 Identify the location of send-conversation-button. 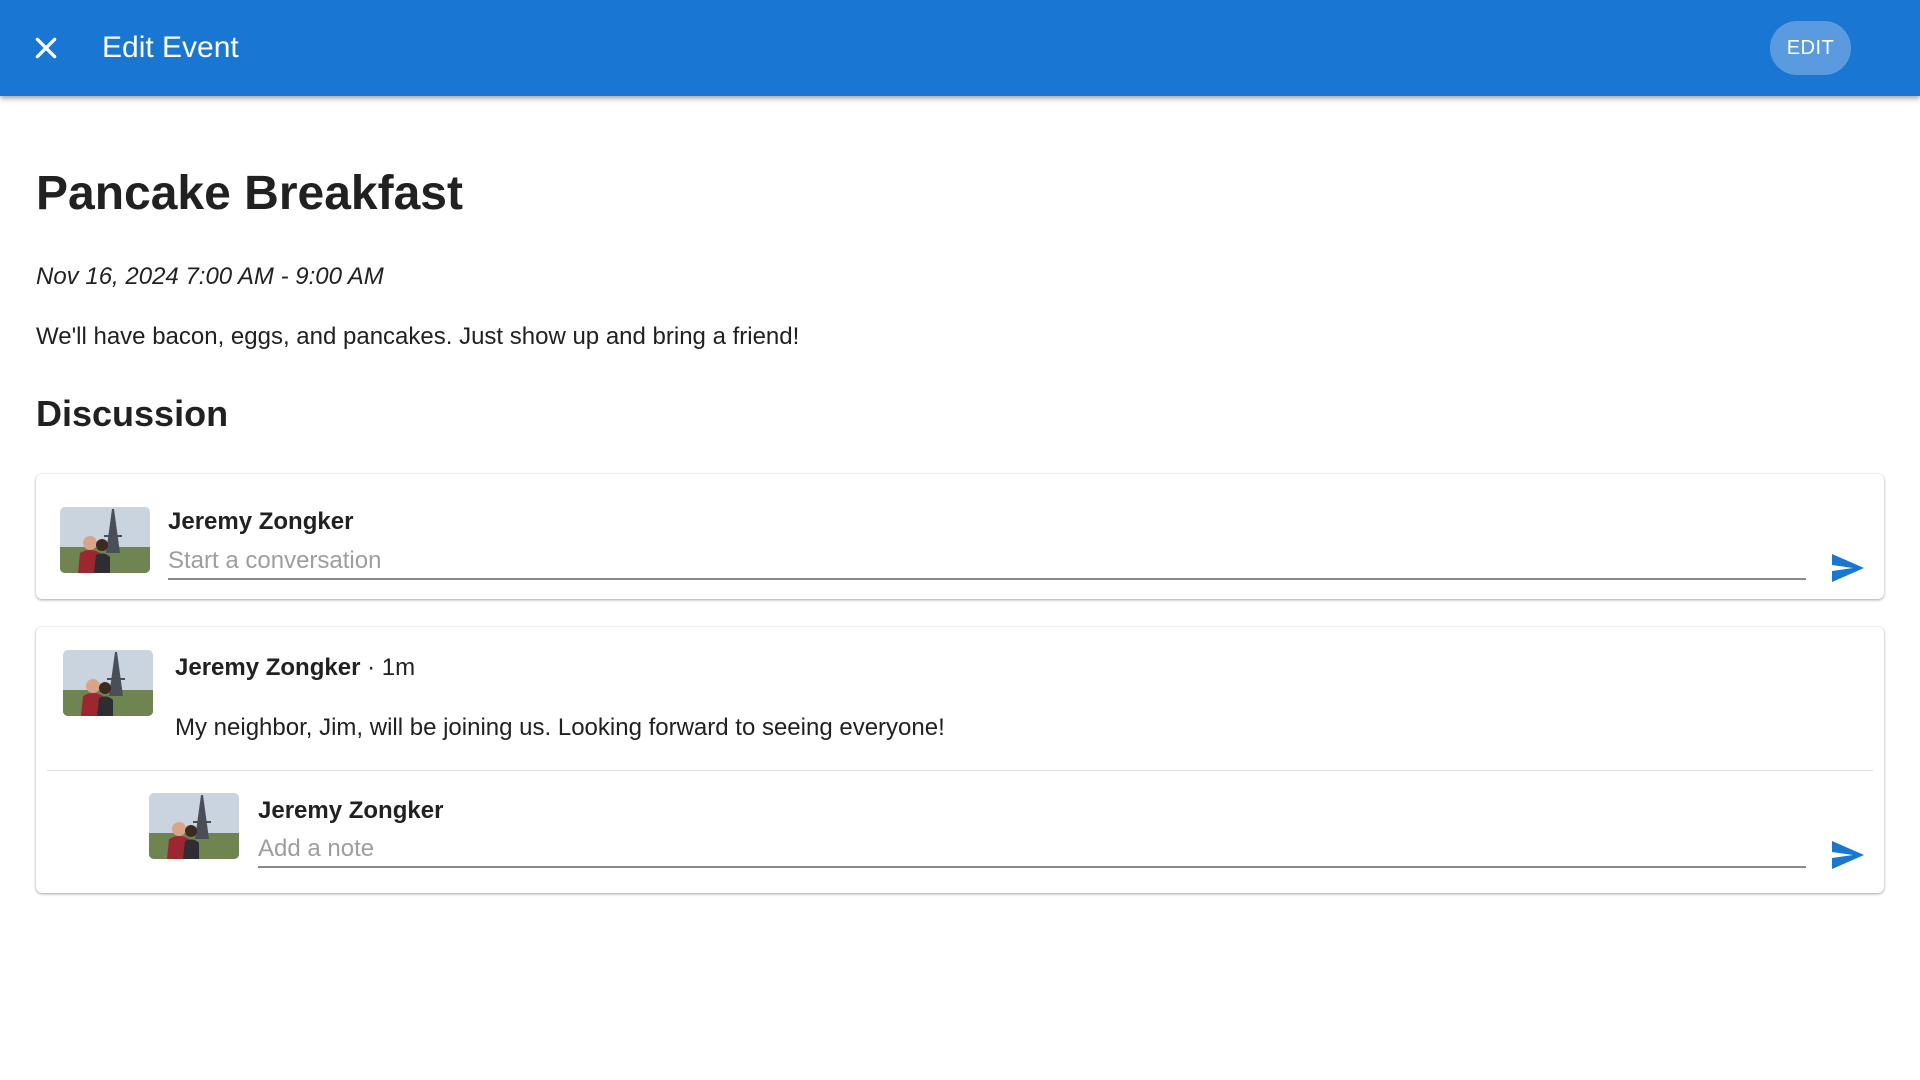
(1848, 568).